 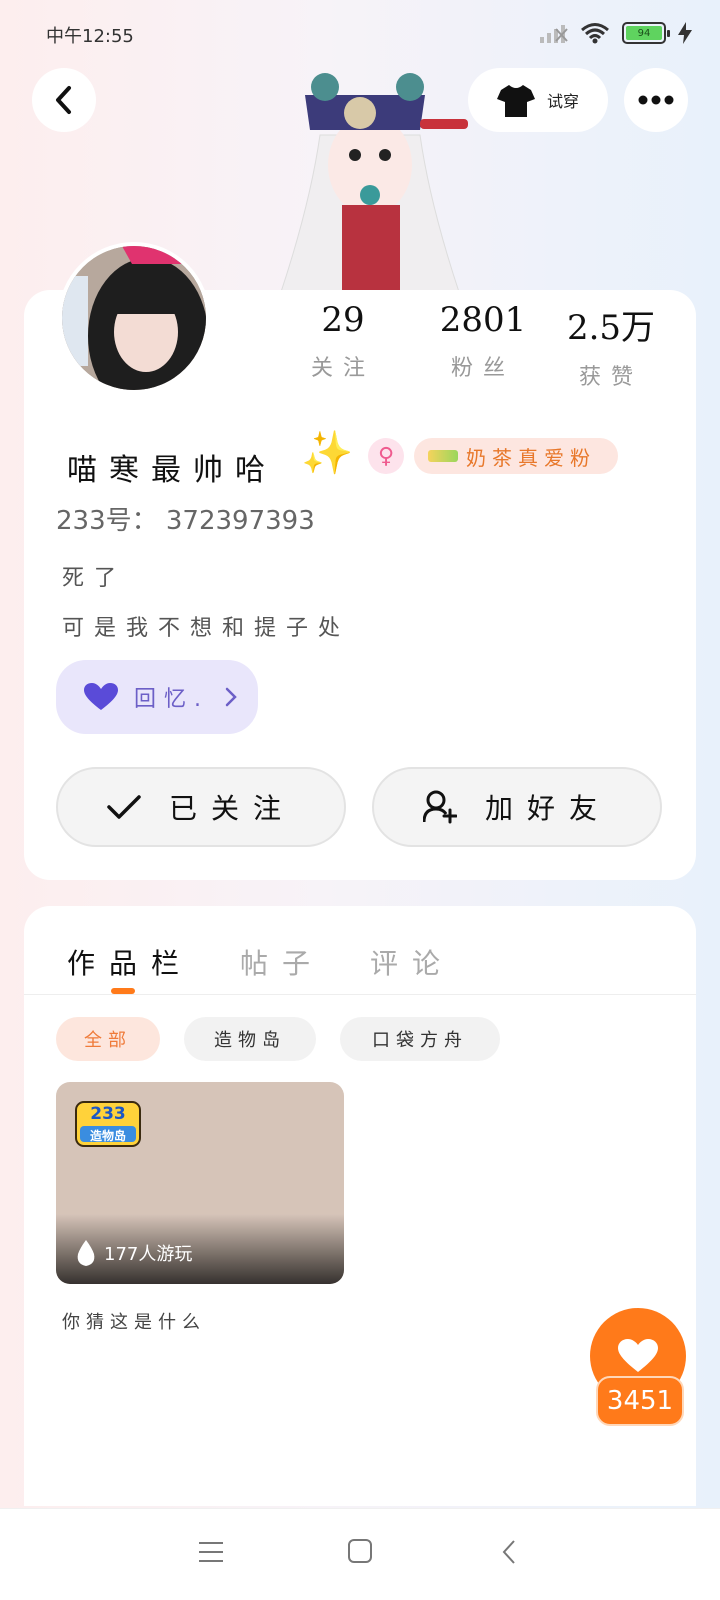 What do you see at coordinates (172, 470) in the screenshot?
I see `username: 喵寒最帅哈` at bounding box center [172, 470].